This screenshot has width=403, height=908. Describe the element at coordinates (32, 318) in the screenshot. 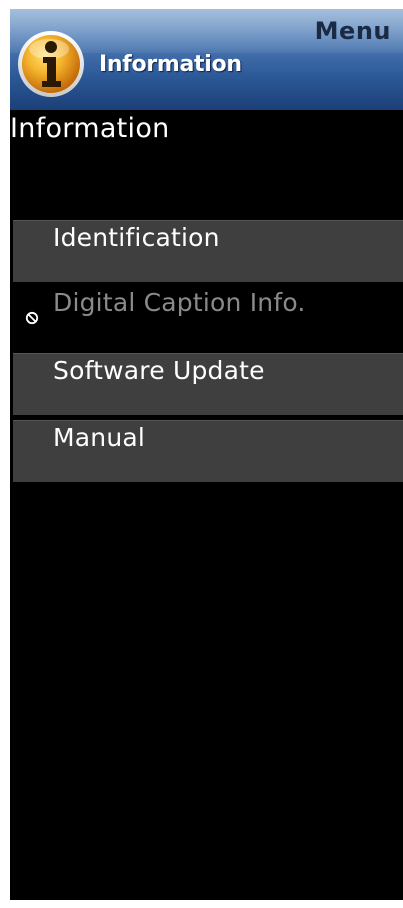

I see `disabled-icon` at that location.